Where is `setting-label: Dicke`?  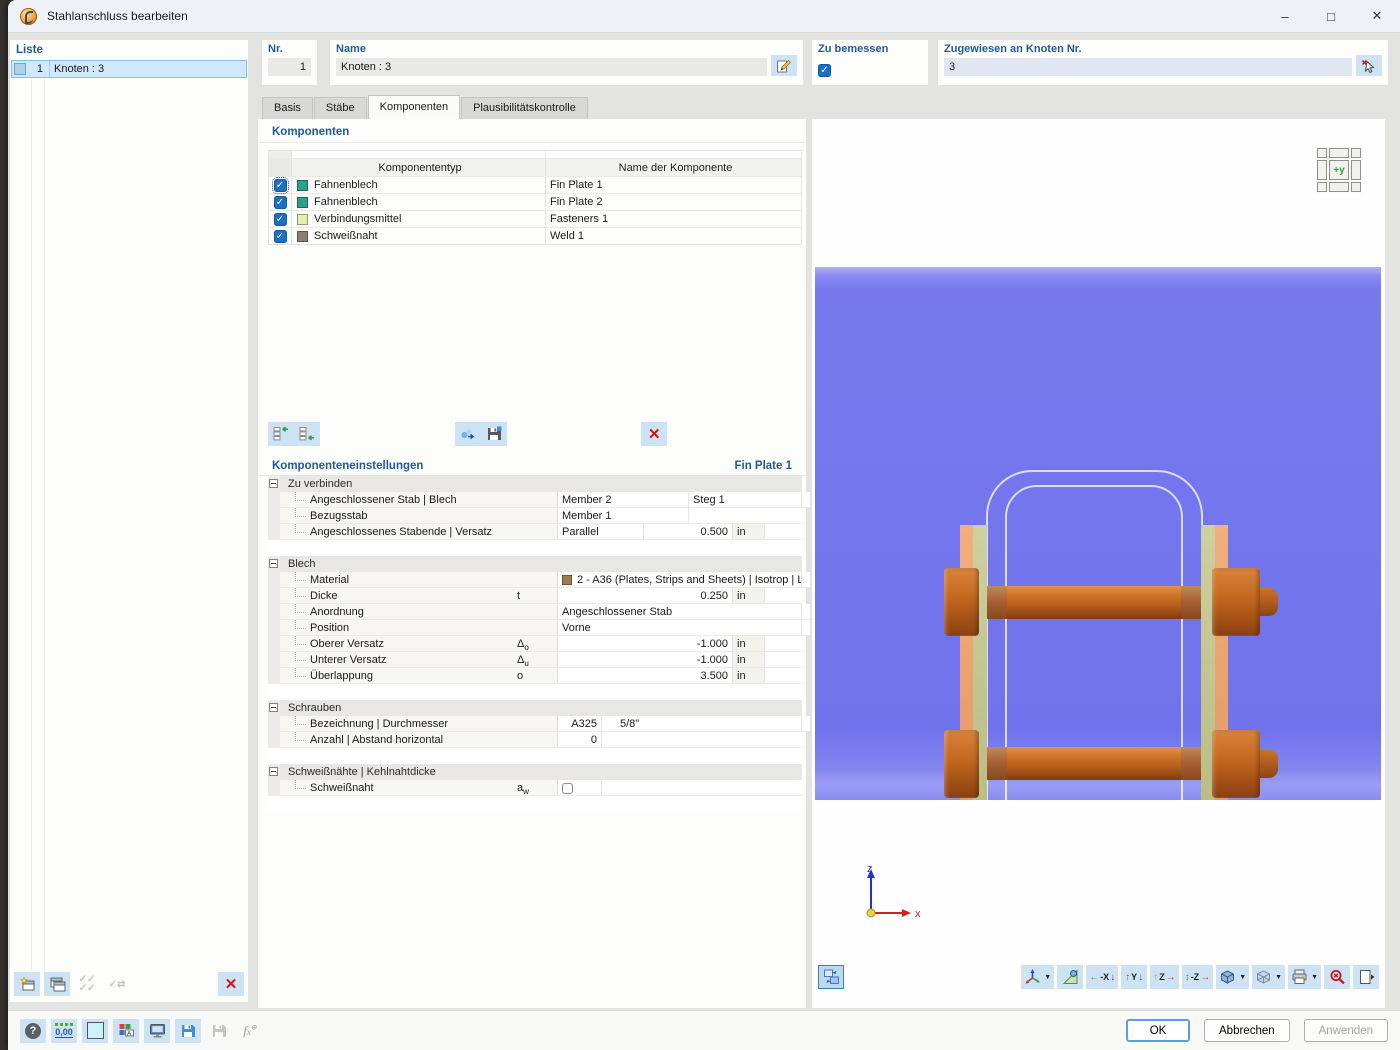 setting-label: Dicke is located at coordinates (396, 596).